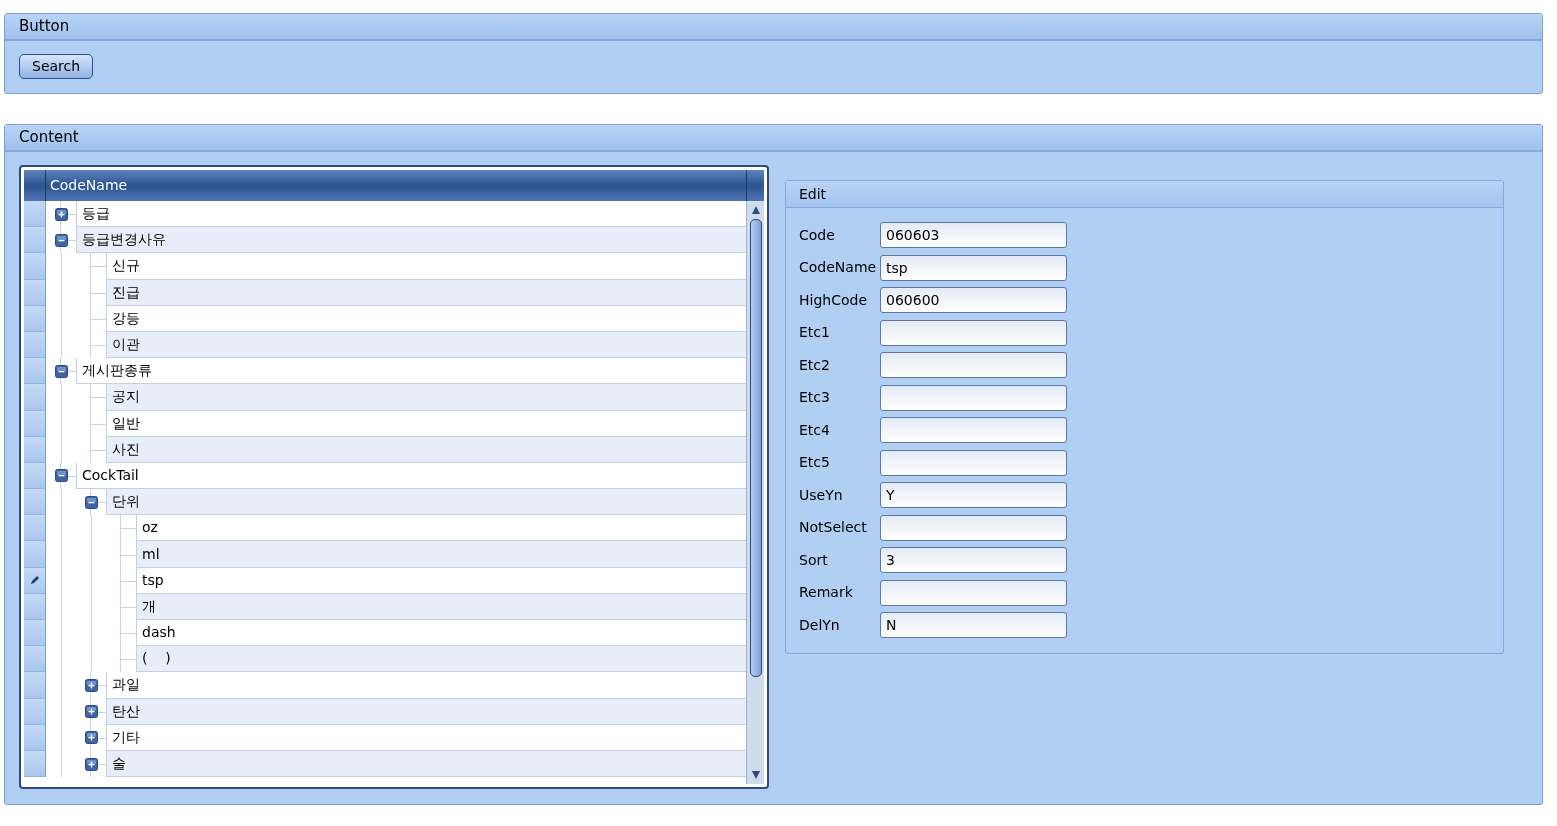 The image size is (1557, 826). What do you see at coordinates (426, 318) in the screenshot?
I see `tree-cell: 강등` at bounding box center [426, 318].